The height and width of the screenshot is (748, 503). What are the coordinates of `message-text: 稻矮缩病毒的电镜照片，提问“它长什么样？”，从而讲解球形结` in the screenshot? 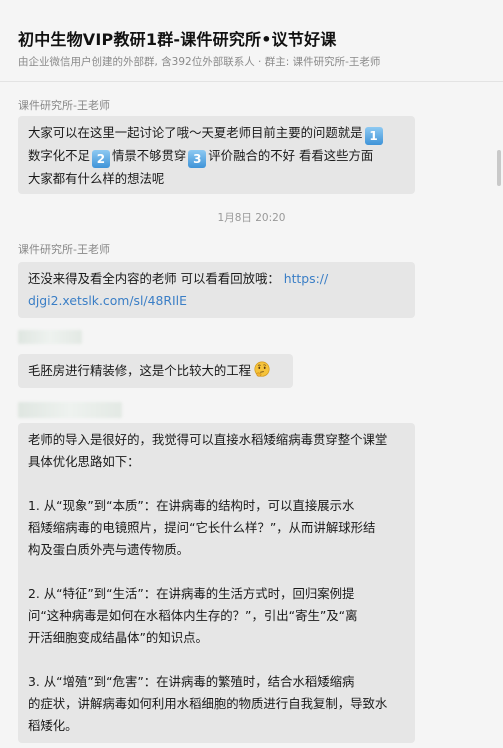 It's located at (202, 527).